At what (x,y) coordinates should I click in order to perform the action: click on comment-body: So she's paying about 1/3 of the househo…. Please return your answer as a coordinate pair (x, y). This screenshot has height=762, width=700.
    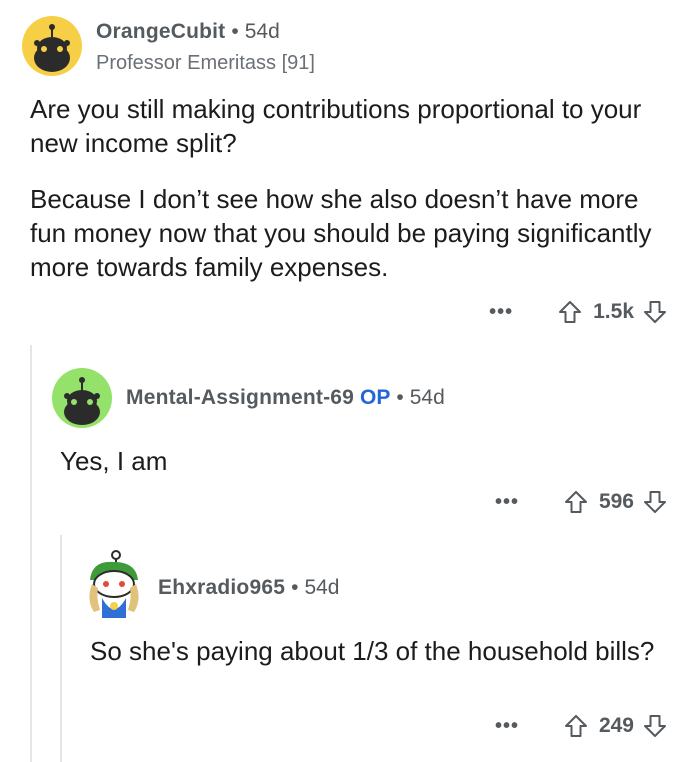
    Looking at the image, I should click on (375, 651).